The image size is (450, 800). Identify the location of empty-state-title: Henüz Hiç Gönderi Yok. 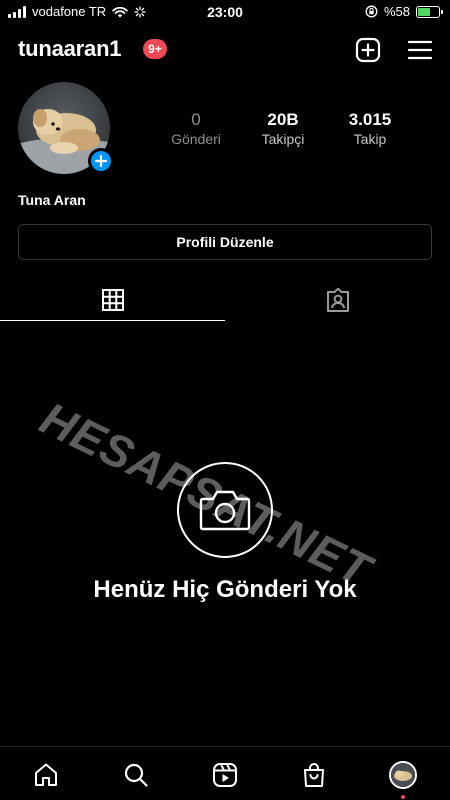
(225, 589).